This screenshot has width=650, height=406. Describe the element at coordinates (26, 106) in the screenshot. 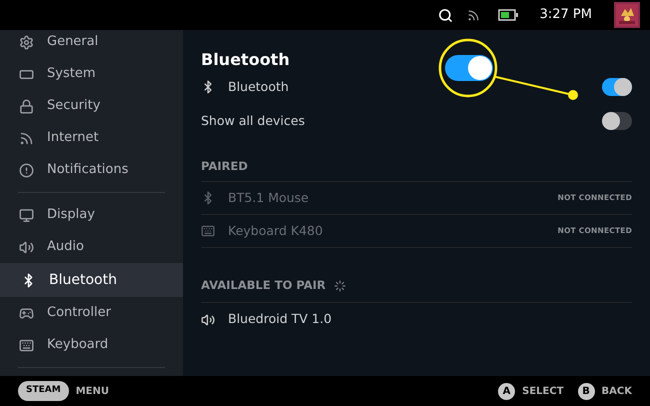

I see `lock-icon` at that location.